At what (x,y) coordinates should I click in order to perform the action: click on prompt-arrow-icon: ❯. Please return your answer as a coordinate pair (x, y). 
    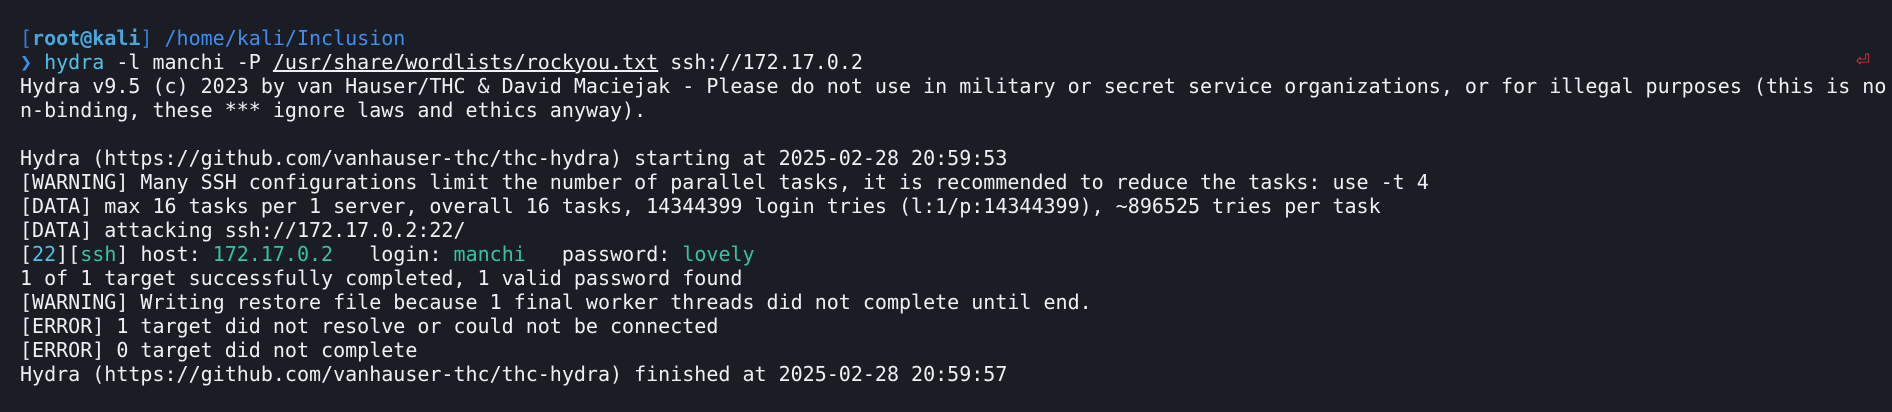
    Looking at the image, I should click on (26, 62).